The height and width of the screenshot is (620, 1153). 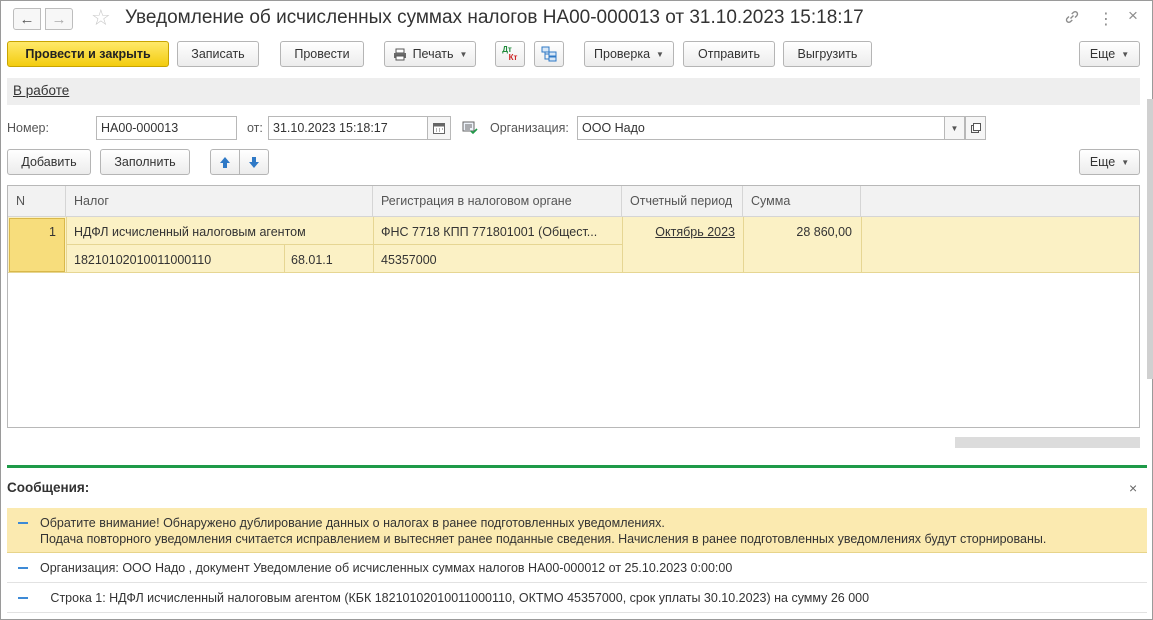 What do you see at coordinates (622, 54) in the screenshot?
I see `check-label: Проверка` at bounding box center [622, 54].